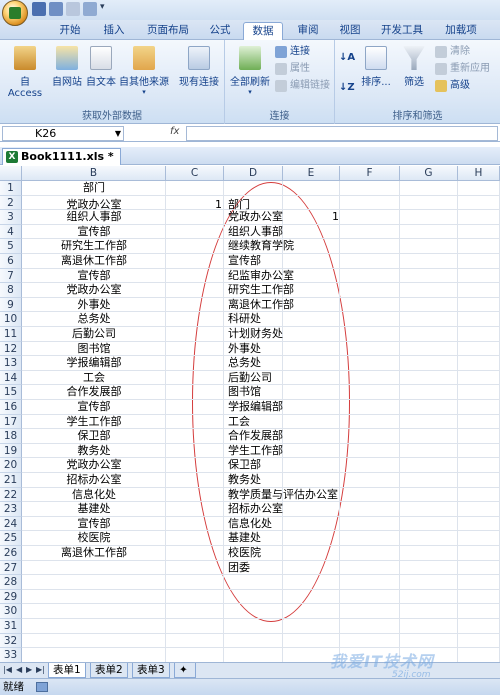  What do you see at coordinates (195, 261) in the screenshot?
I see `cell-c6` at bounding box center [195, 261].